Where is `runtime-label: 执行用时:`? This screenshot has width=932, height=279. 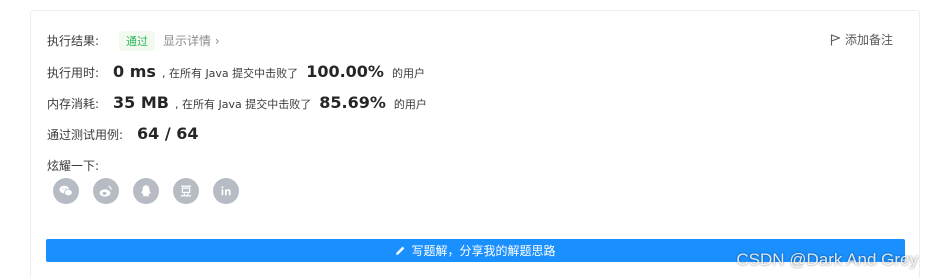
runtime-label: 执行用时: is located at coordinates (73, 73).